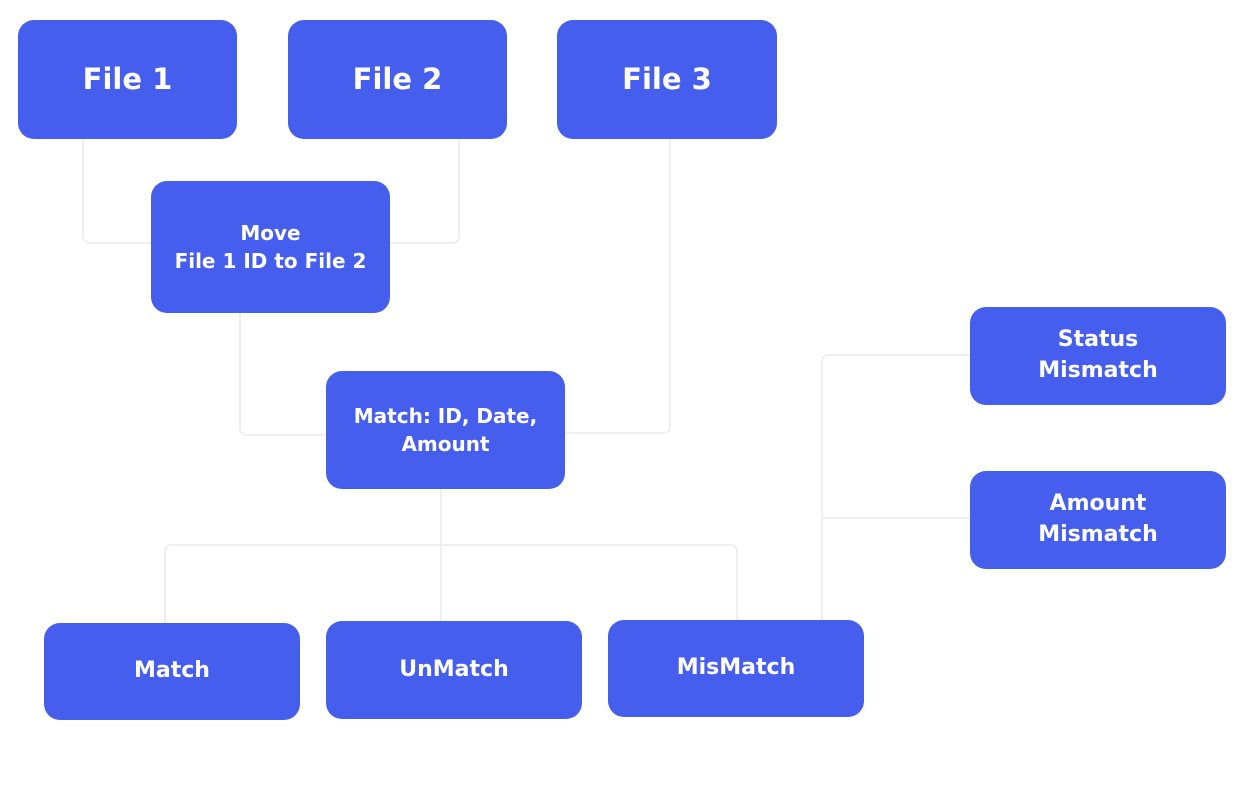  I want to click on node-file-2: File 2, so click(397, 79).